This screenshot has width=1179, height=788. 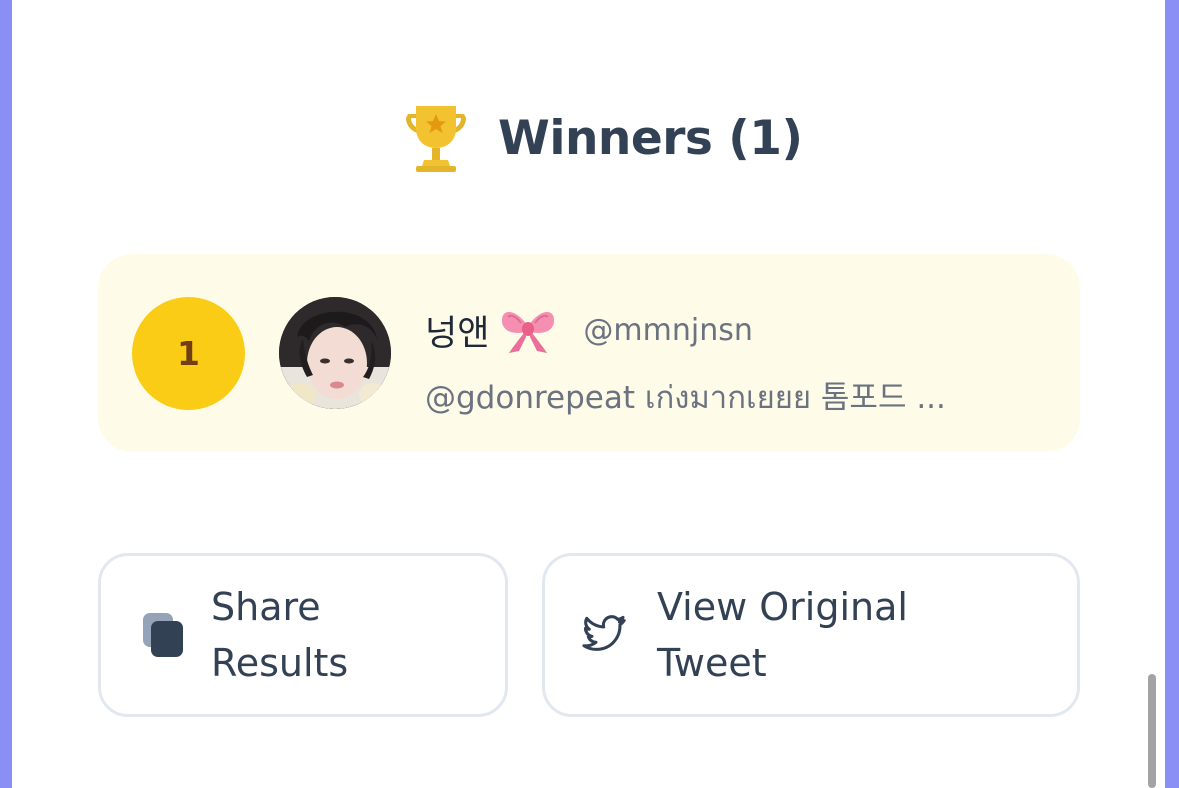 I want to click on view-original-tweet-label: View Original Tweet, so click(x=782, y=635).